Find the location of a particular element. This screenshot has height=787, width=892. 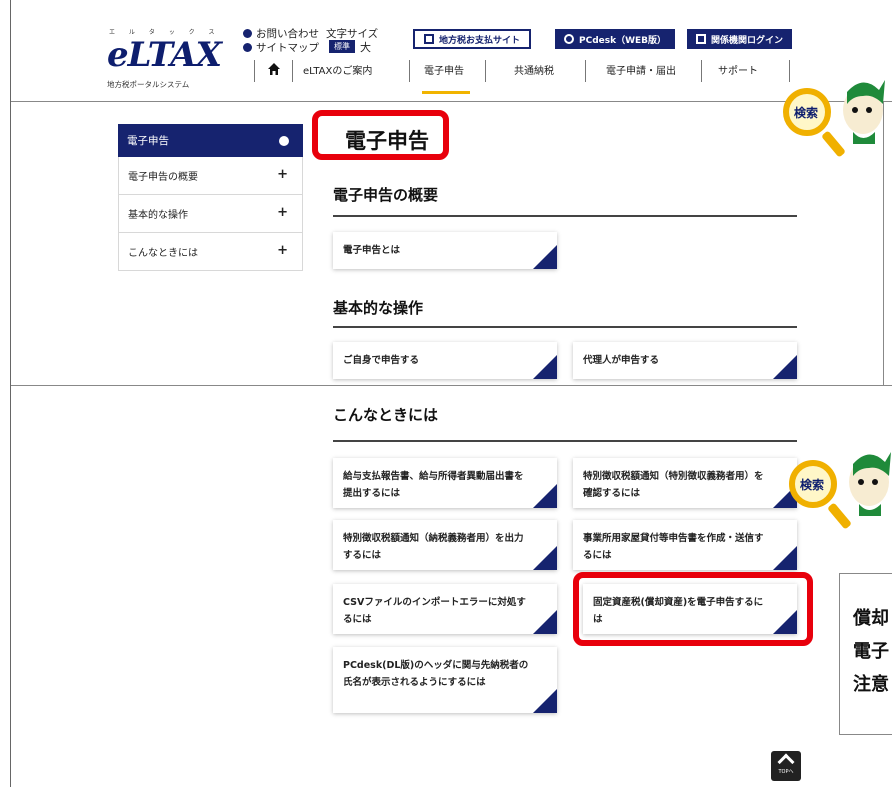

section-heading-faq: こんなときには is located at coordinates (386, 415).